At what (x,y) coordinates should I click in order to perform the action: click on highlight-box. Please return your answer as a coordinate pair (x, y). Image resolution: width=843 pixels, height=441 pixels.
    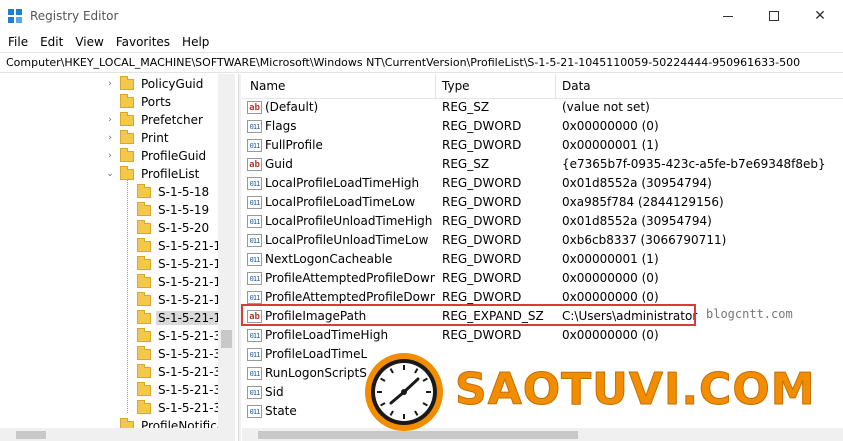
    Looking at the image, I should click on (468, 315).